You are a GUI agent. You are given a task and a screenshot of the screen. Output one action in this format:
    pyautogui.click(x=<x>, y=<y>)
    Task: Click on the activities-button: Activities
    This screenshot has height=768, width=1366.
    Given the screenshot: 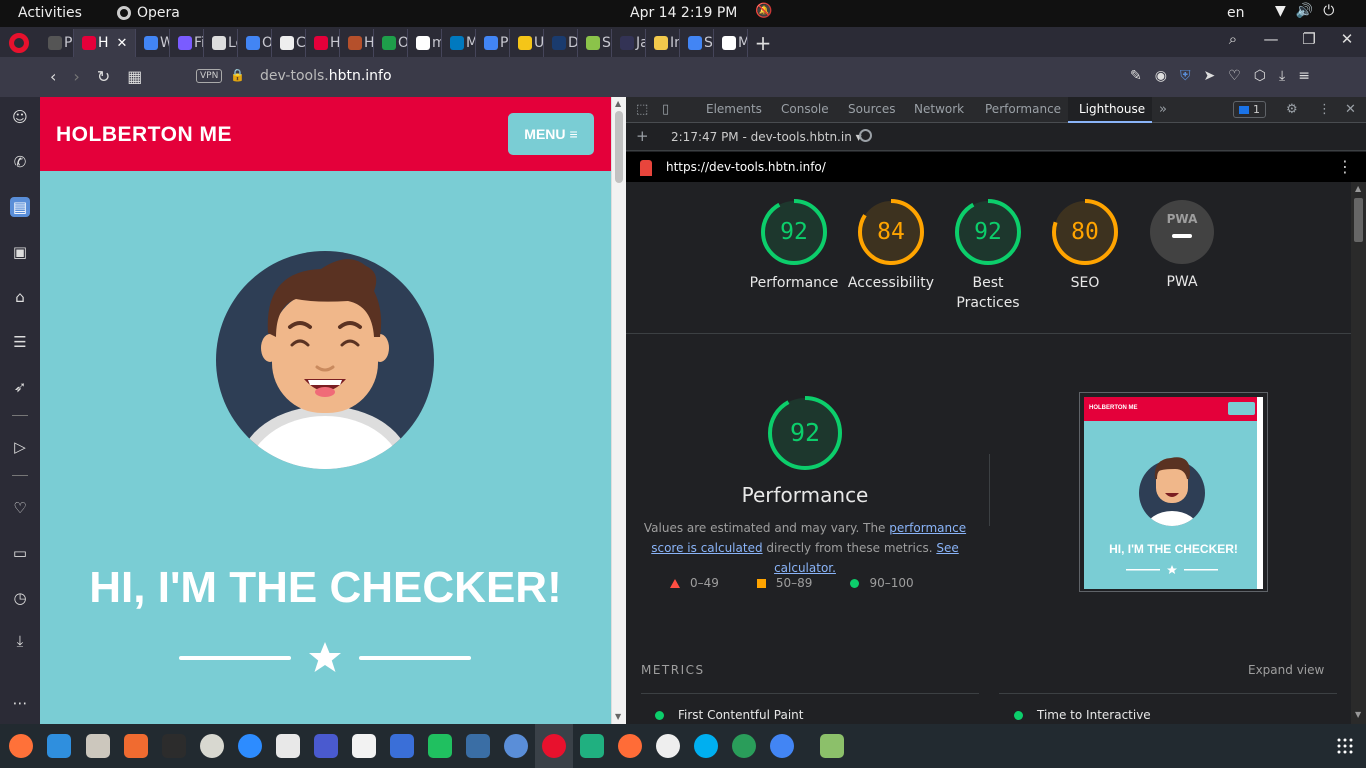 What is the action you would take?
    pyautogui.click(x=50, y=13)
    